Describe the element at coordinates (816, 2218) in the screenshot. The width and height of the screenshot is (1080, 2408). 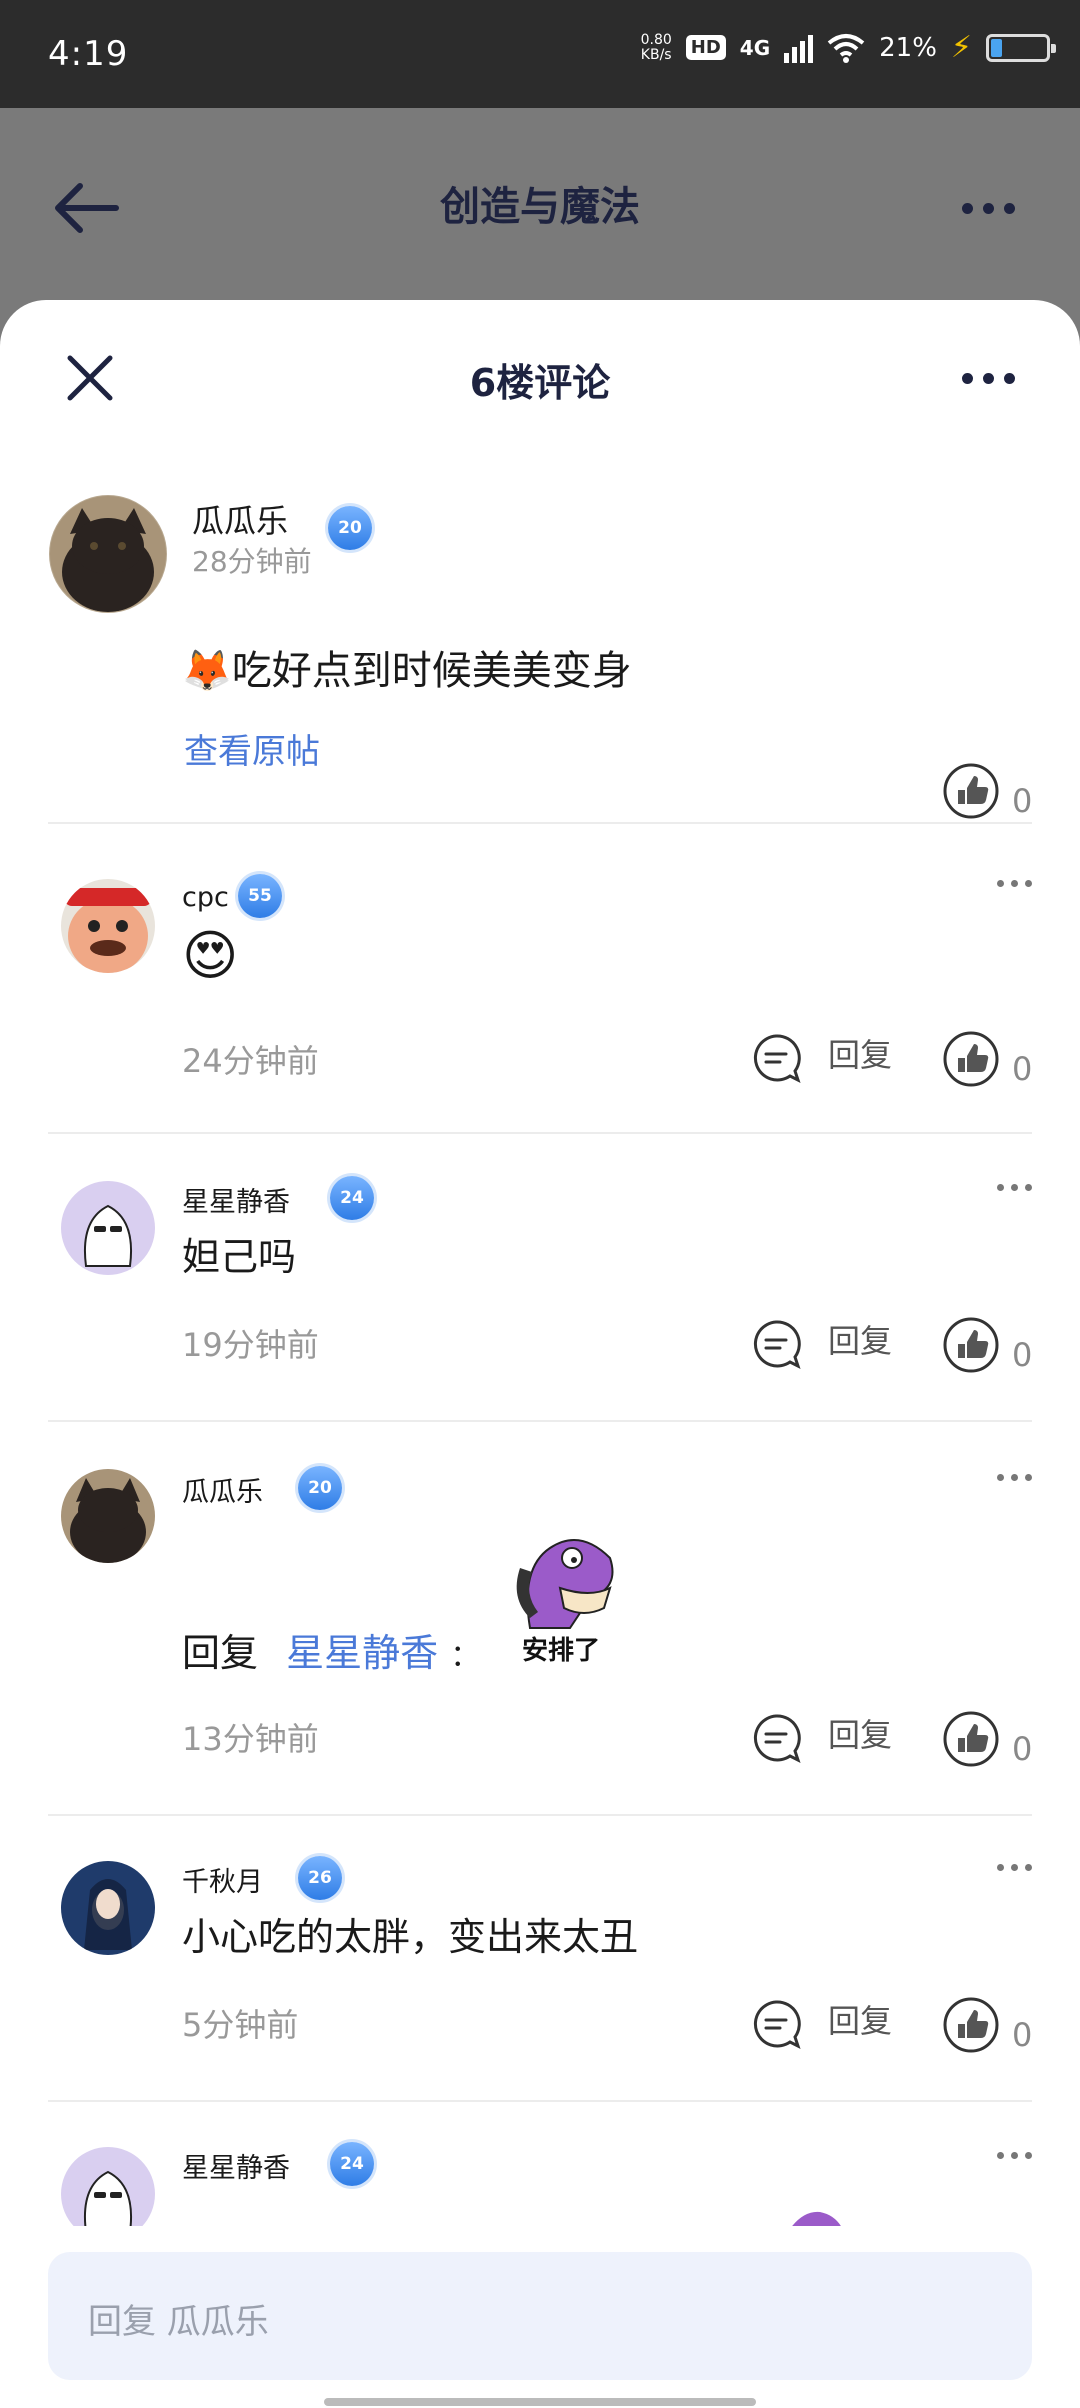
I see `sticker-preview-icon` at that location.